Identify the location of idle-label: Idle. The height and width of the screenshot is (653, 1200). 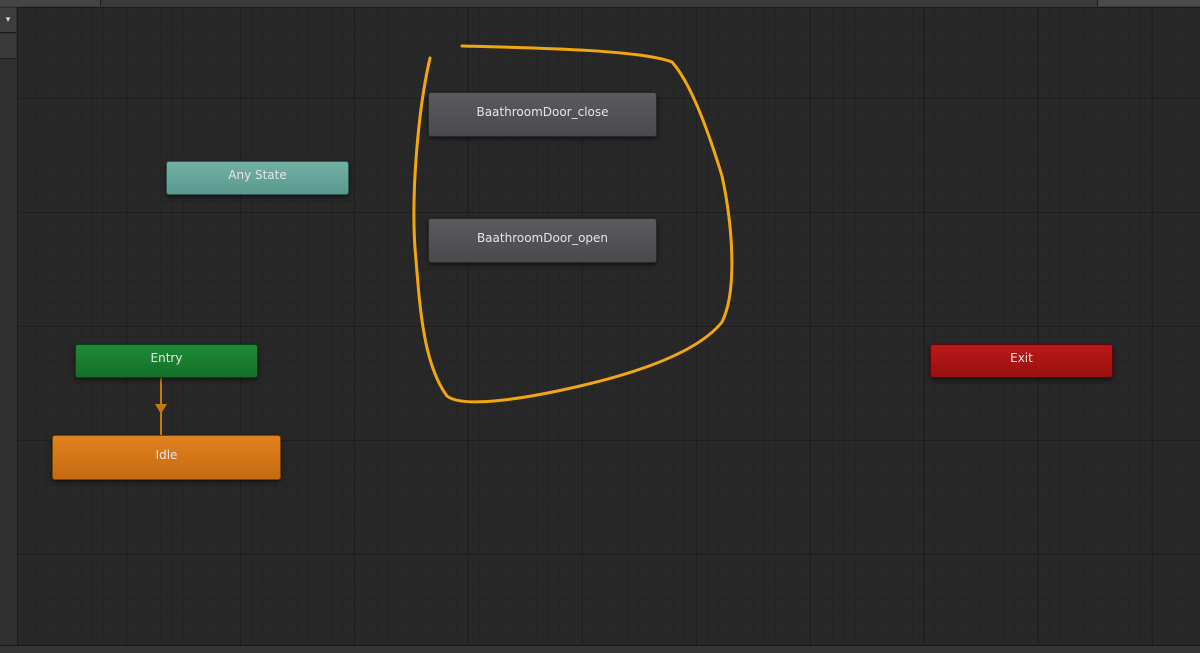
(166, 454).